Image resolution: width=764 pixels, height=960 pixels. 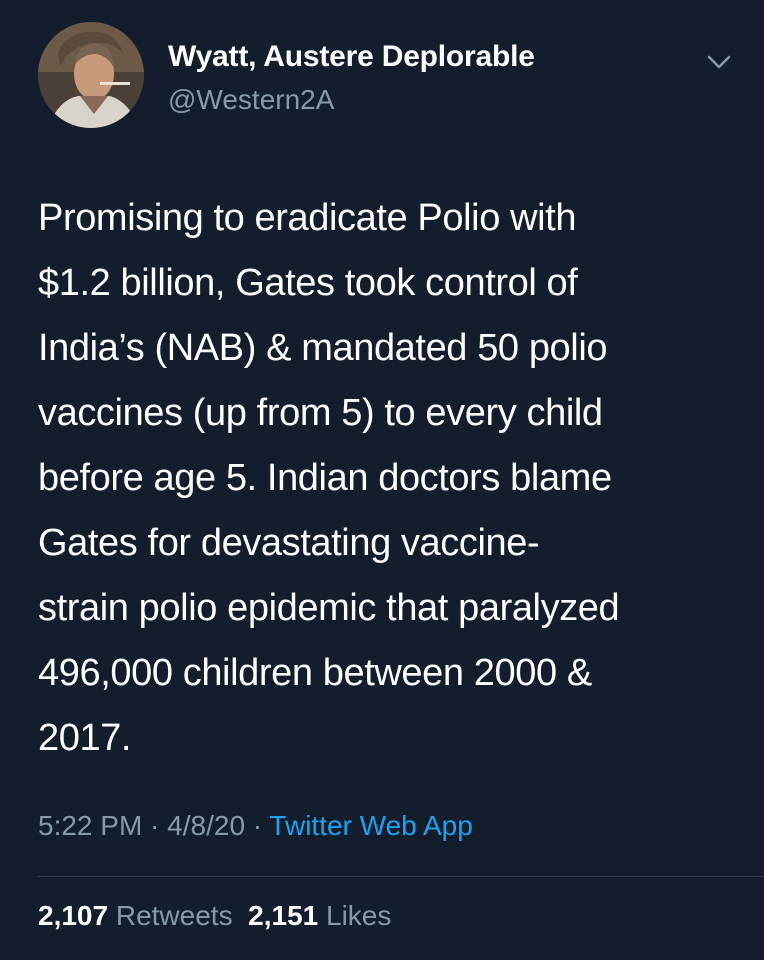 What do you see at coordinates (73, 915) in the screenshot?
I see `retweets-count: 2,107` at bounding box center [73, 915].